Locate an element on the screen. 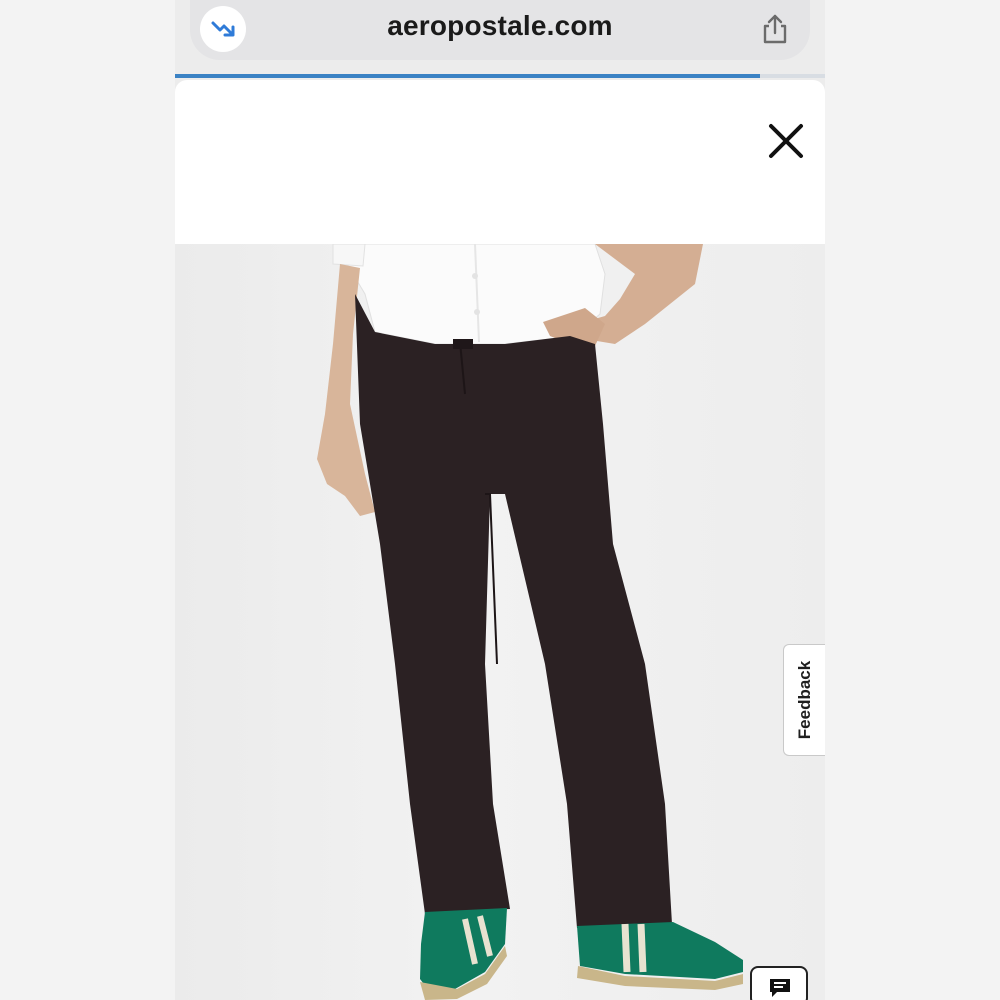 The width and height of the screenshot is (1000, 1000). feedback-tab: Feedback is located at coordinates (804, 700).